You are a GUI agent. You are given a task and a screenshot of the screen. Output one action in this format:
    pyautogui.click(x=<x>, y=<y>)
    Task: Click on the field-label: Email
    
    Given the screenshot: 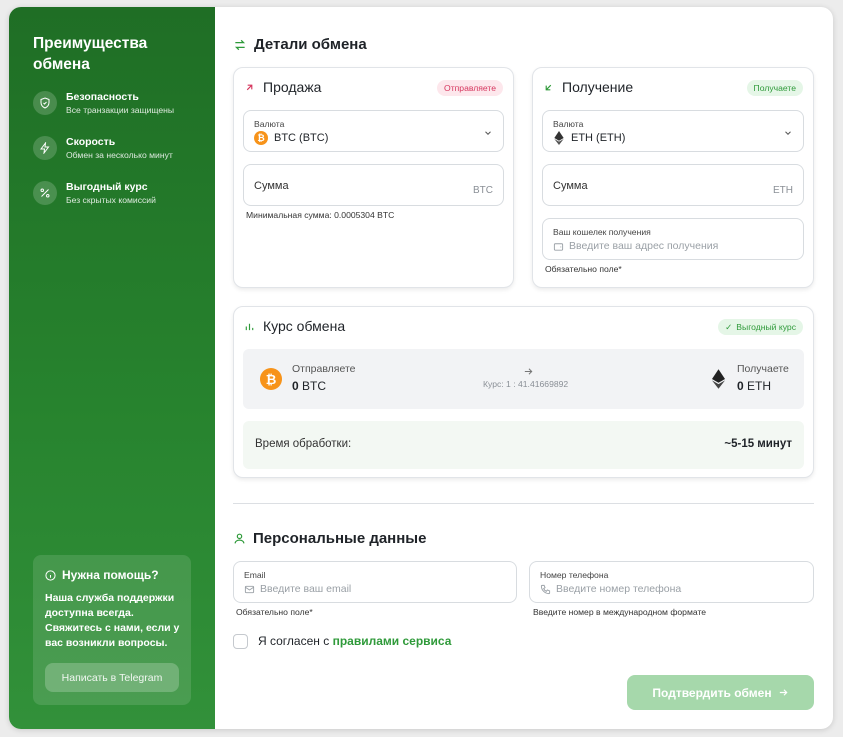 What is the action you would take?
    pyautogui.click(x=255, y=575)
    